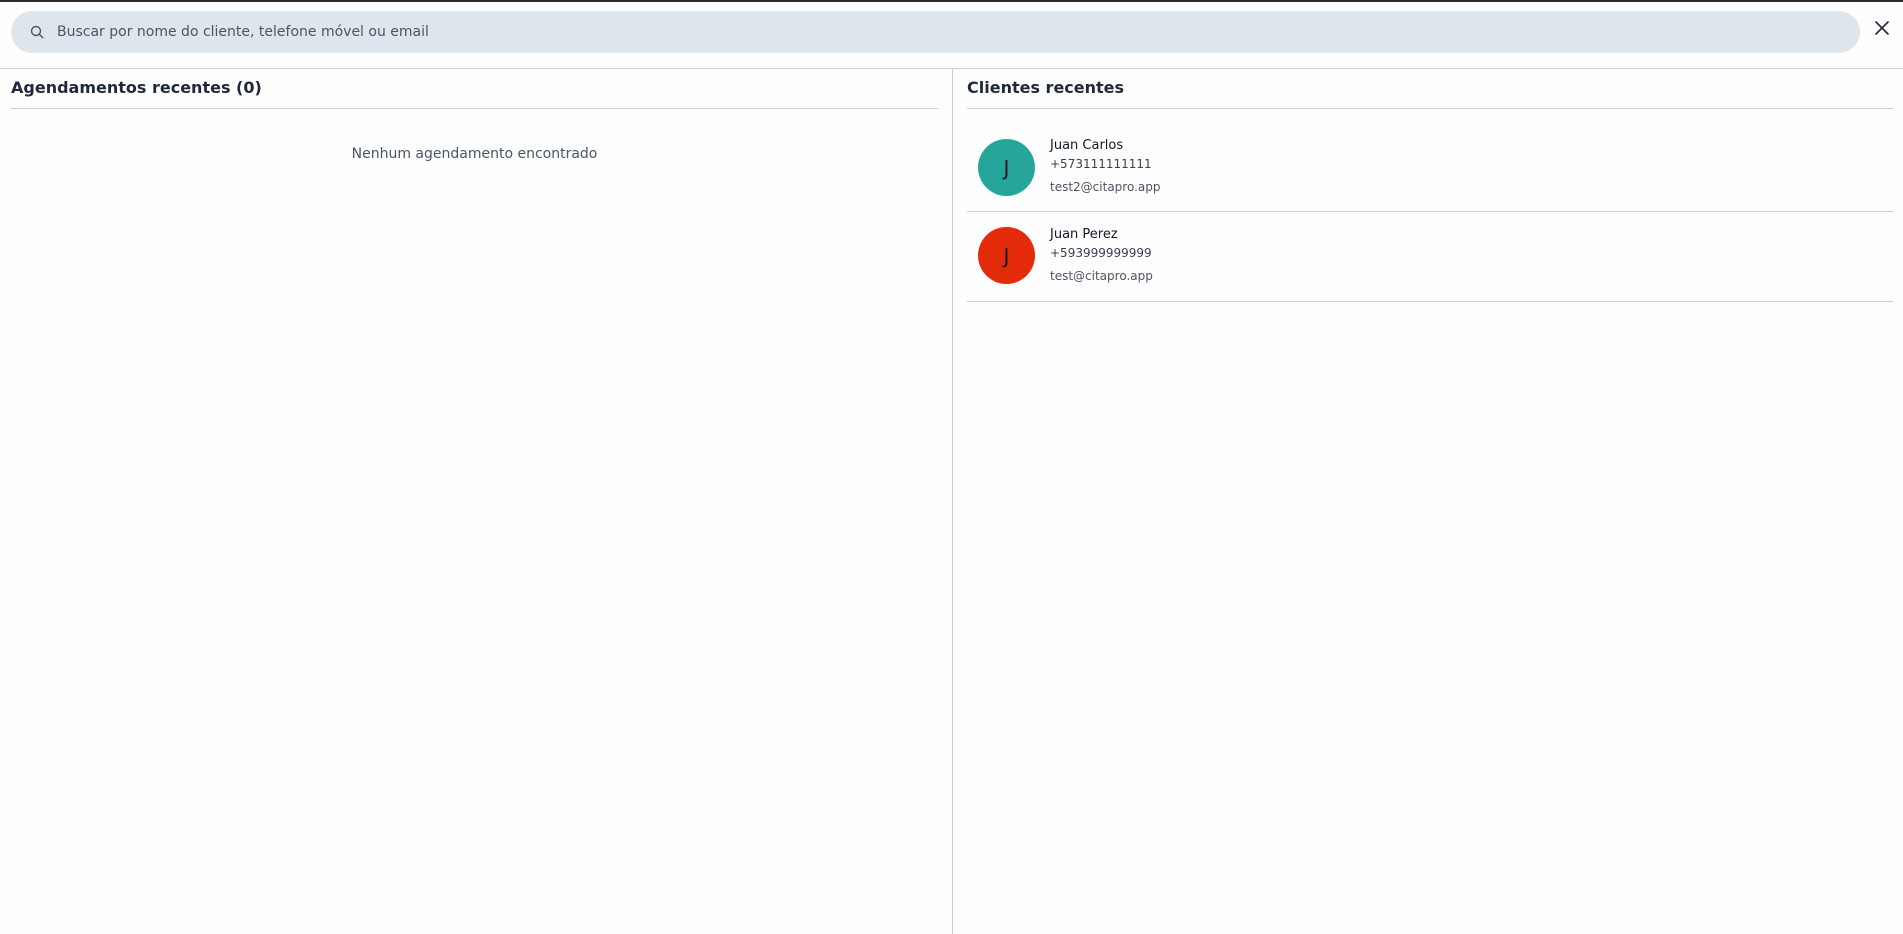 This screenshot has height=934, width=1903. I want to click on close-button, so click(1882, 29).